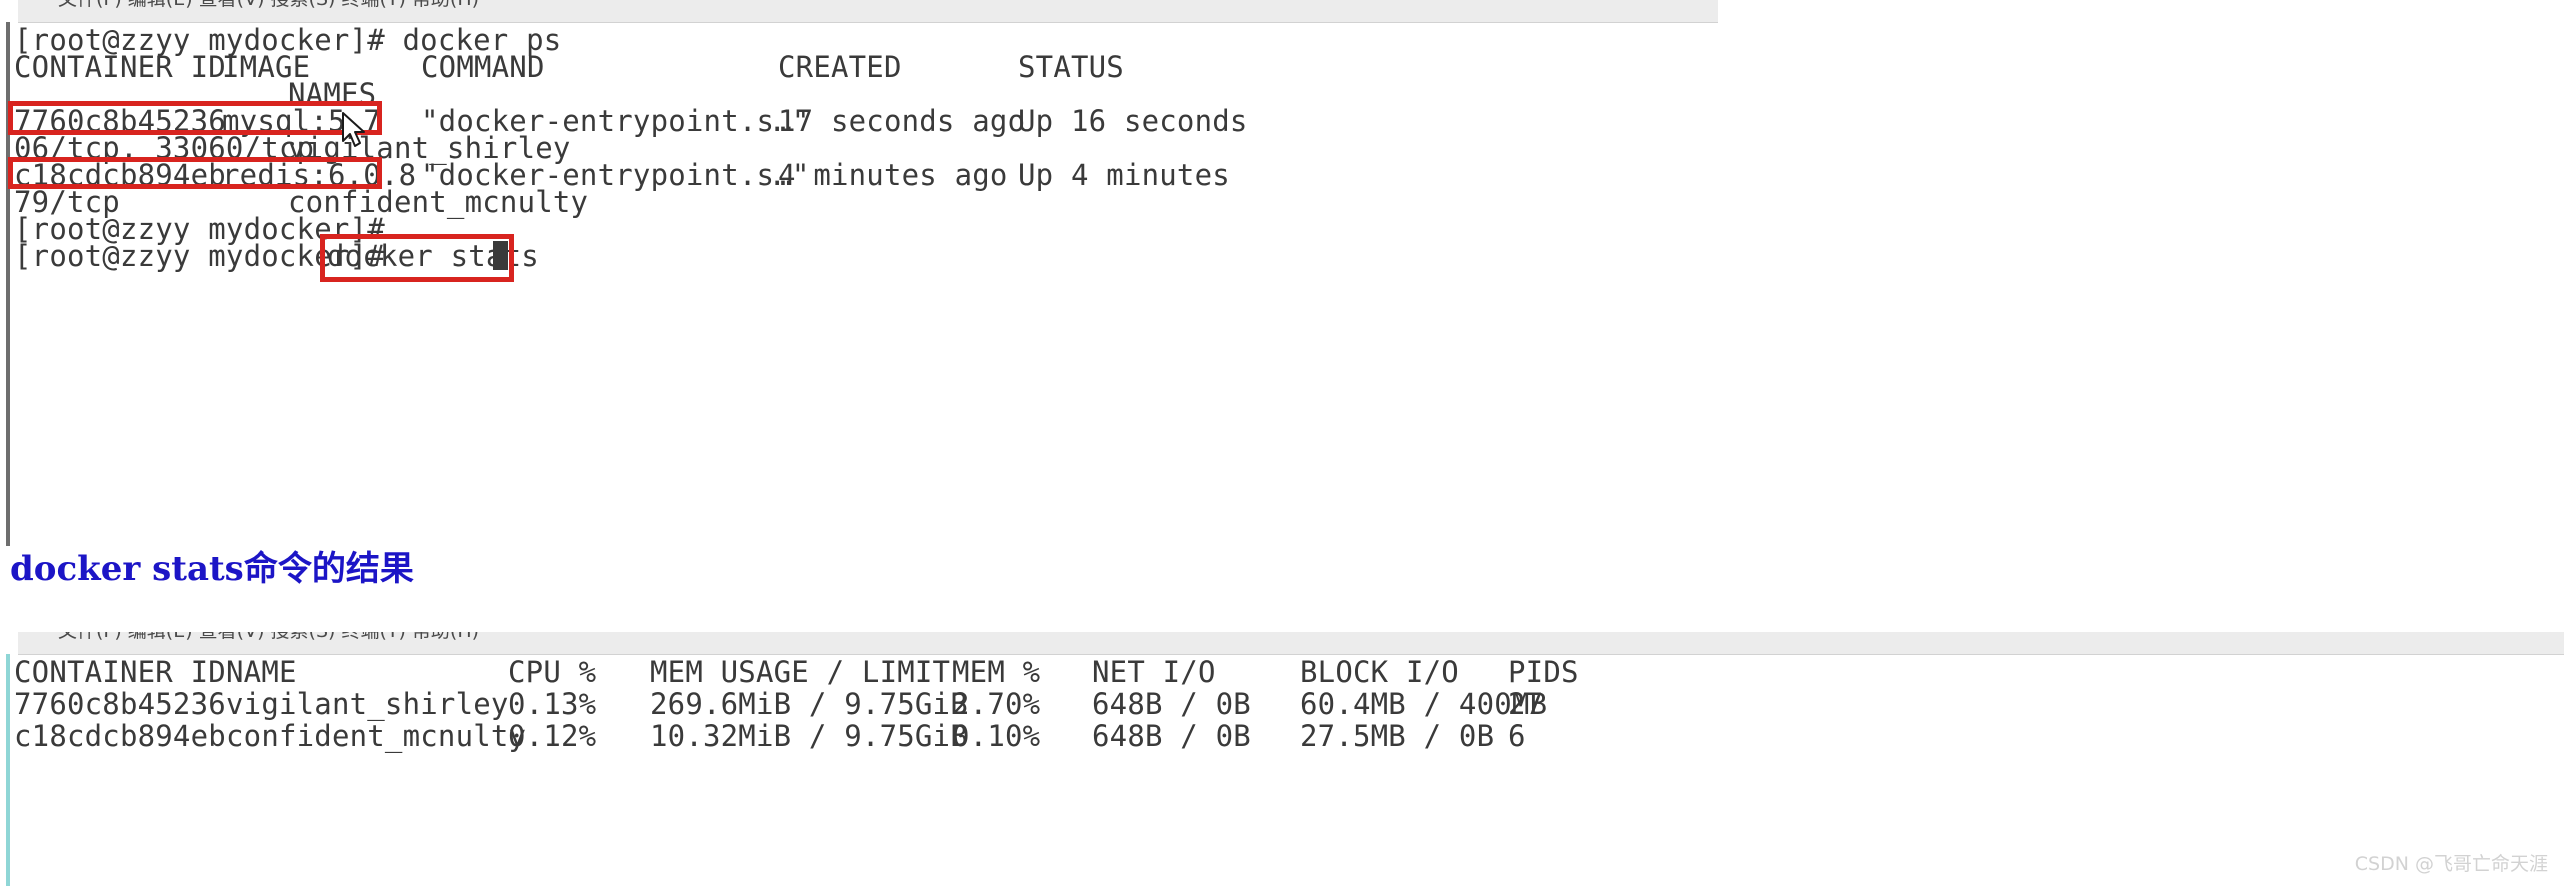 Image resolution: width=2564 pixels, height=886 pixels. What do you see at coordinates (120, 704) in the screenshot?
I see `stats-row-1-container-id: 7760c8b45236` at bounding box center [120, 704].